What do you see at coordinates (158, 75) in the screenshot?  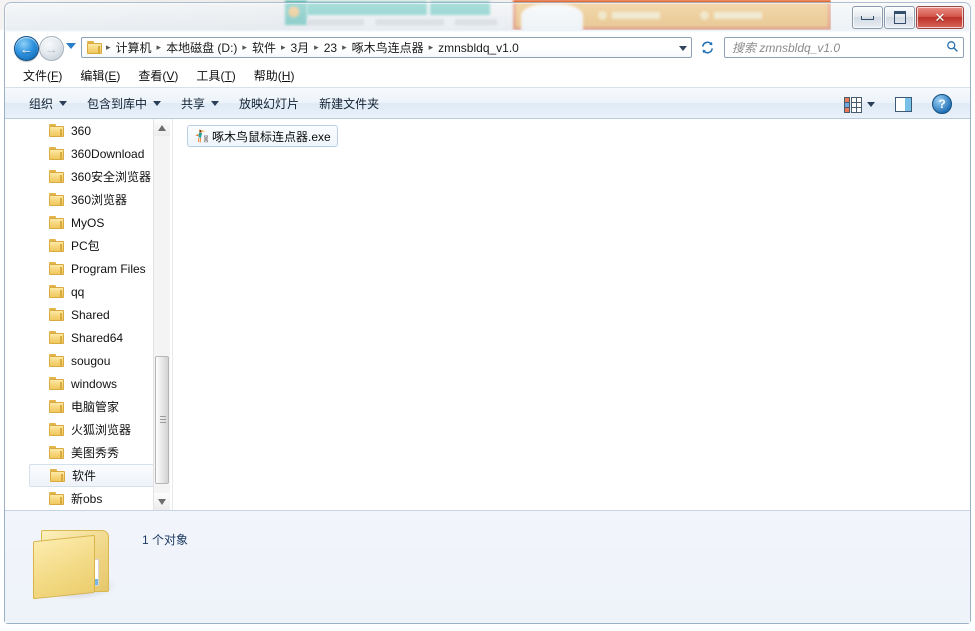 I see `menu-view: 查看(V)` at bounding box center [158, 75].